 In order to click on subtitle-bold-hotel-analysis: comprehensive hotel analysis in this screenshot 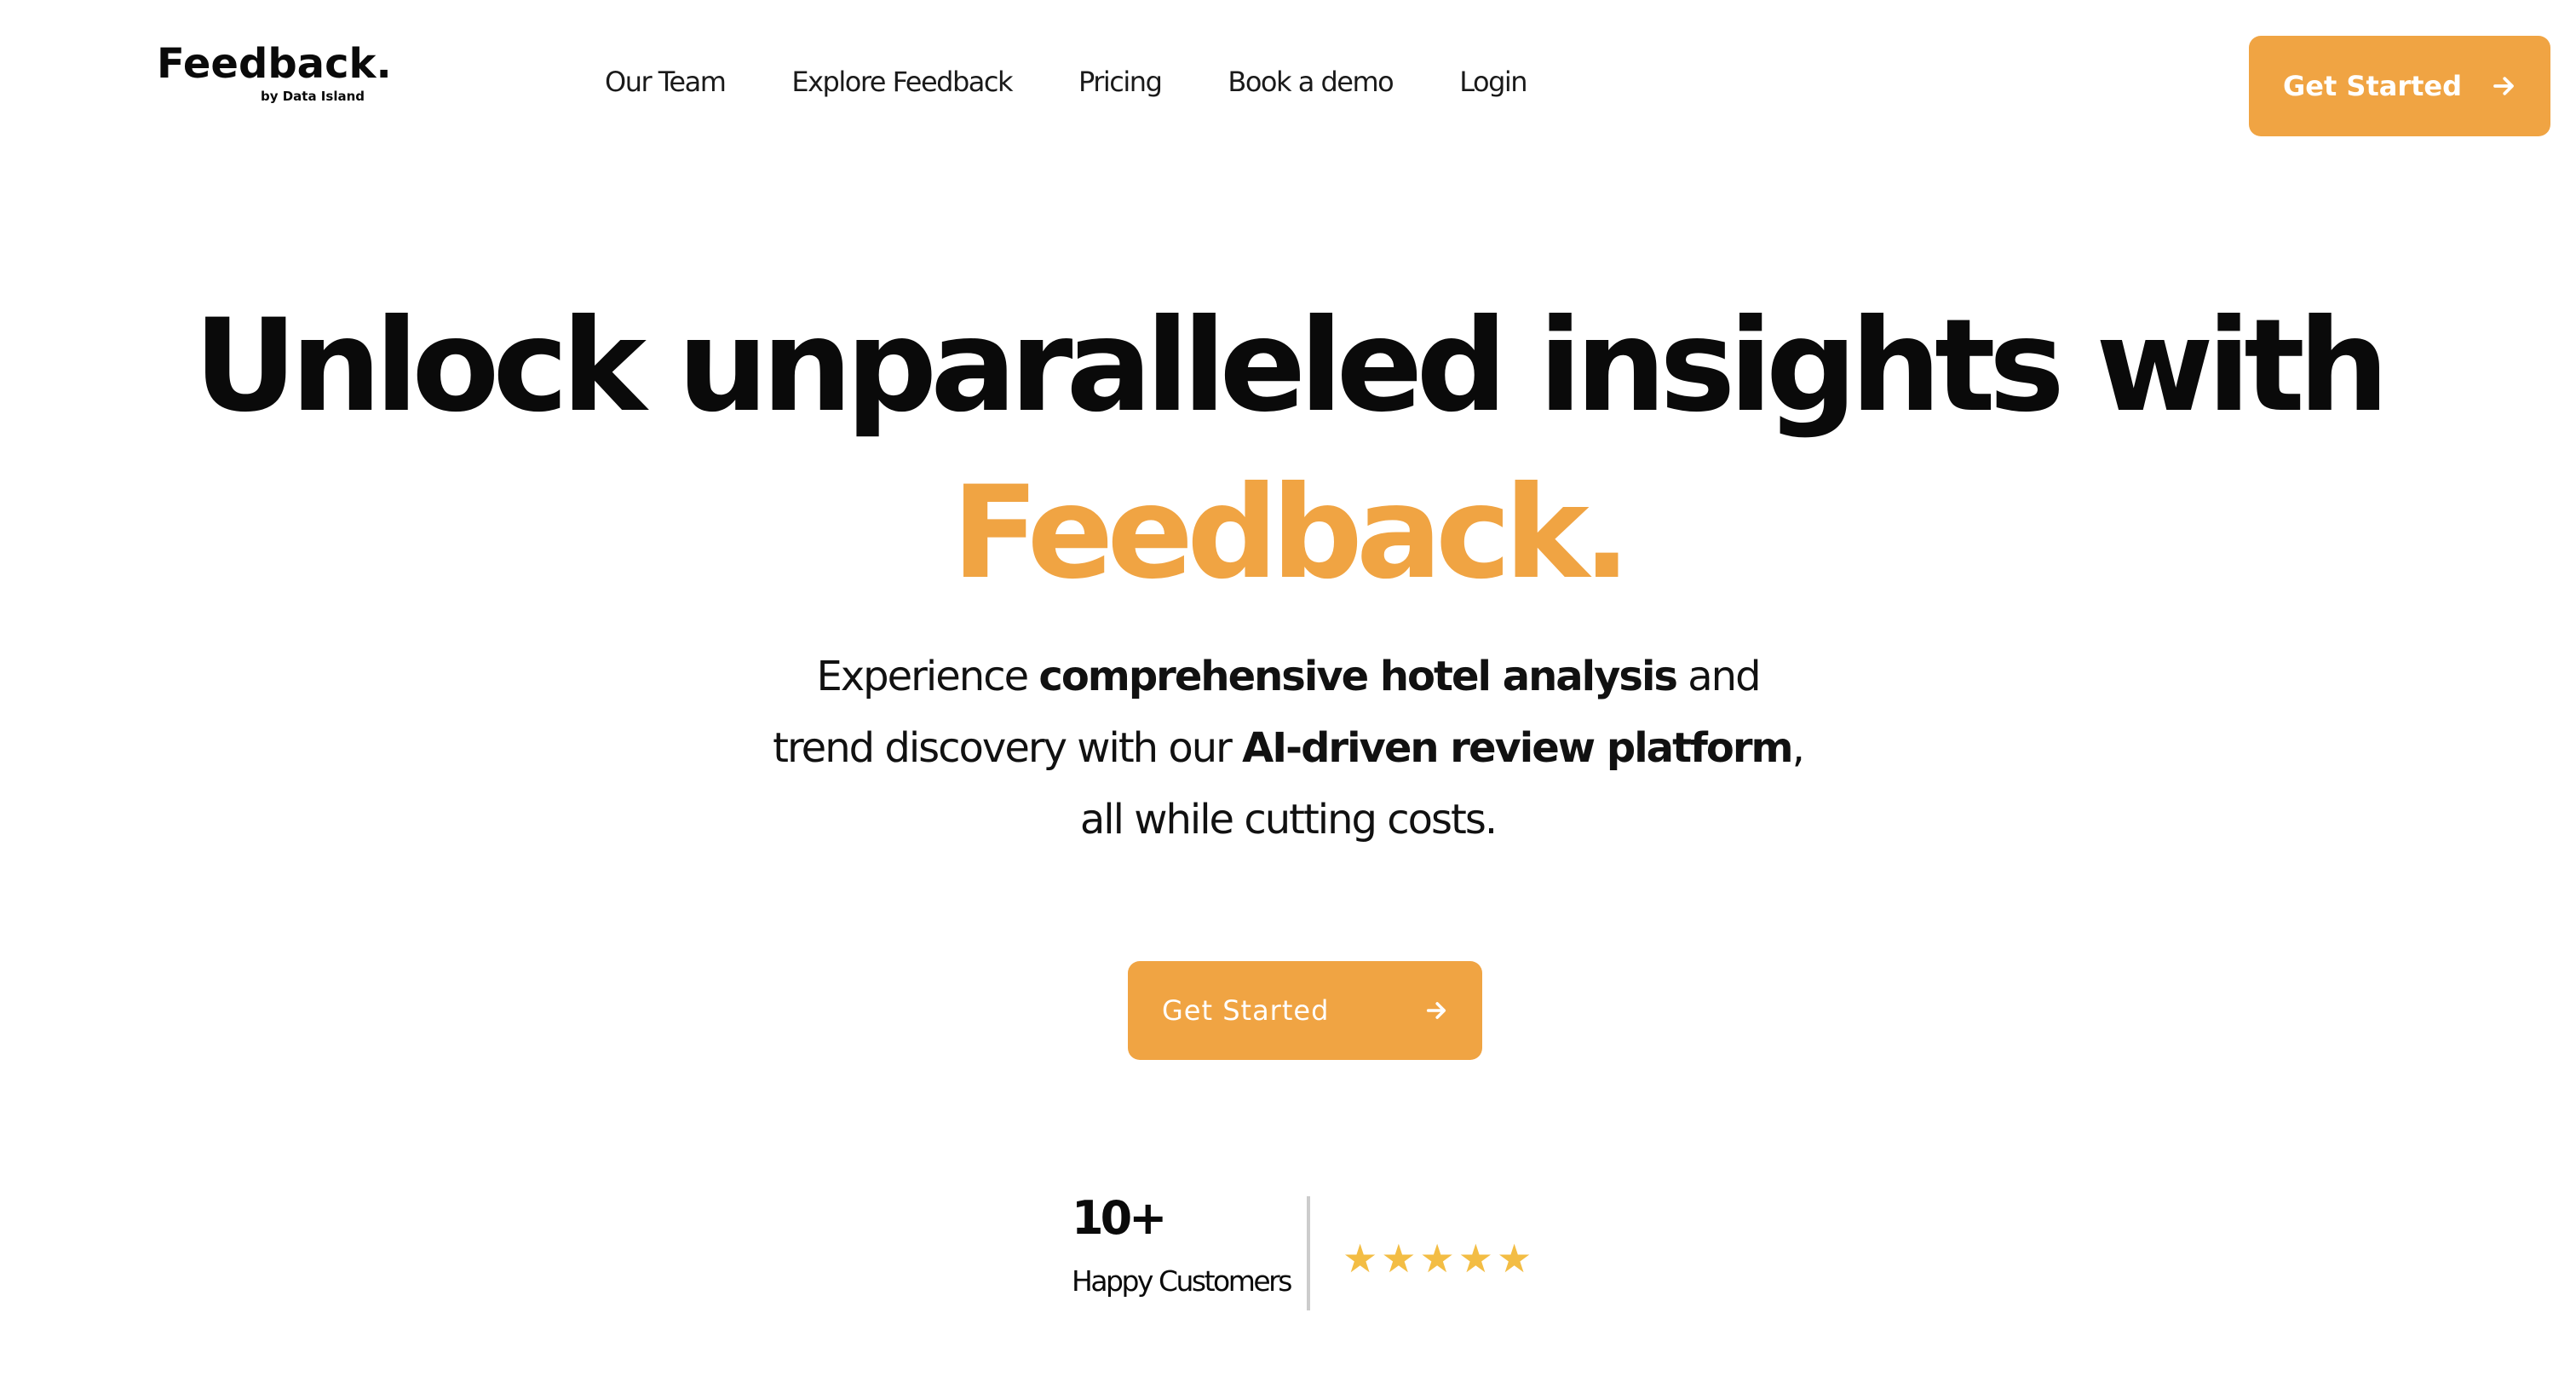, I will do `click(1358, 676)`.